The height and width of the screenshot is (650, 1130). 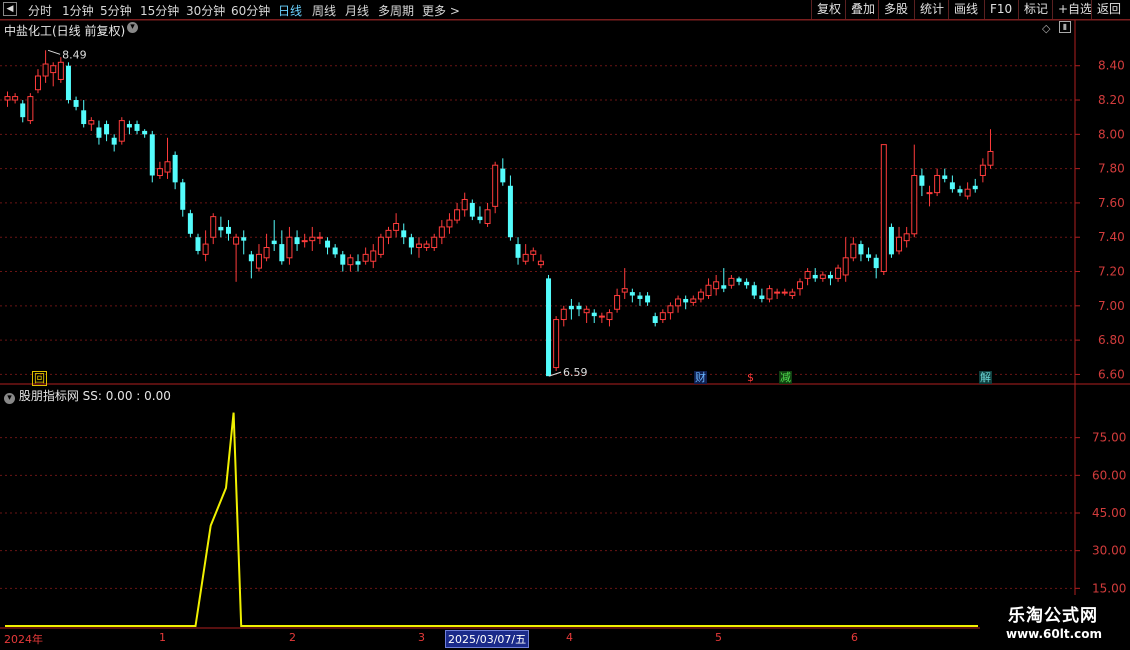 What do you see at coordinates (54, 52) in the screenshot?
I see `high-pointer` at bounding box center [54, 52].